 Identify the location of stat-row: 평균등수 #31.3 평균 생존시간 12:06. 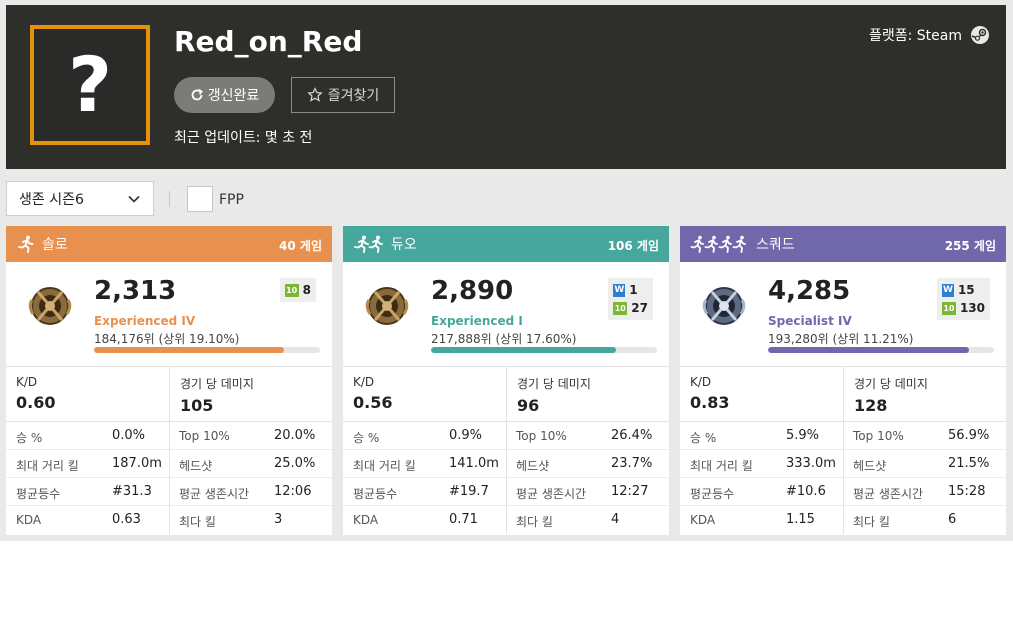
(169, 492).